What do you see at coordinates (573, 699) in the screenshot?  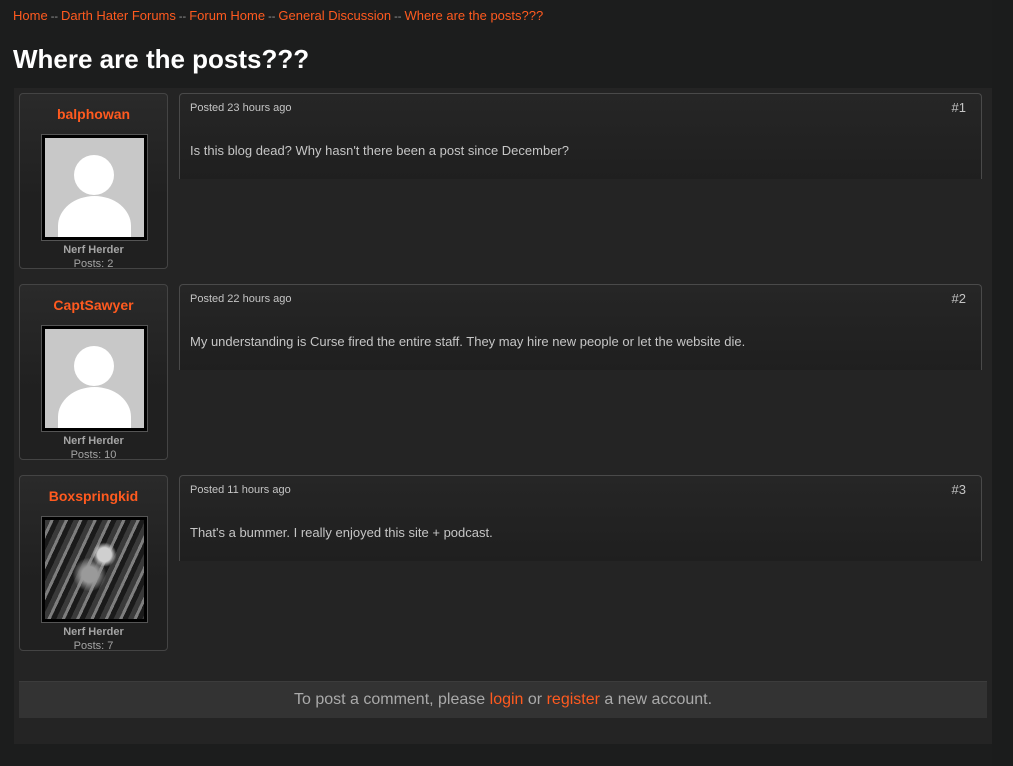 I see `register-link: register` at bounding box center [573, 699].